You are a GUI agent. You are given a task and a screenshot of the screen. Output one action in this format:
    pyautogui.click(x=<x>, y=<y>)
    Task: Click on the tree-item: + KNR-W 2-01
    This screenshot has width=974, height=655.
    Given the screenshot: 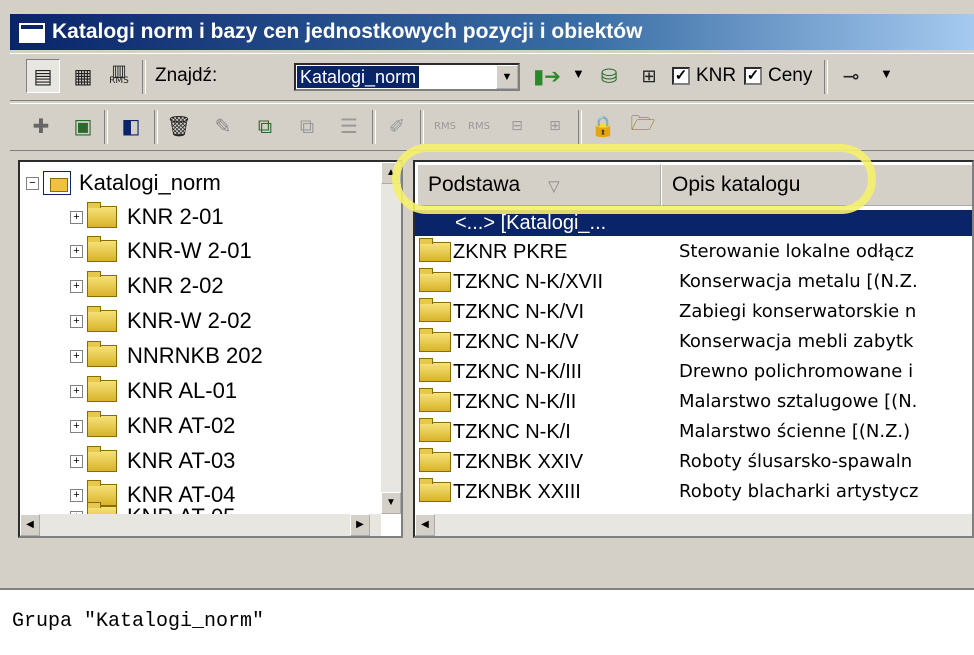 What is the action you would take?
    pyautogui.click(x=161, y=251)
    